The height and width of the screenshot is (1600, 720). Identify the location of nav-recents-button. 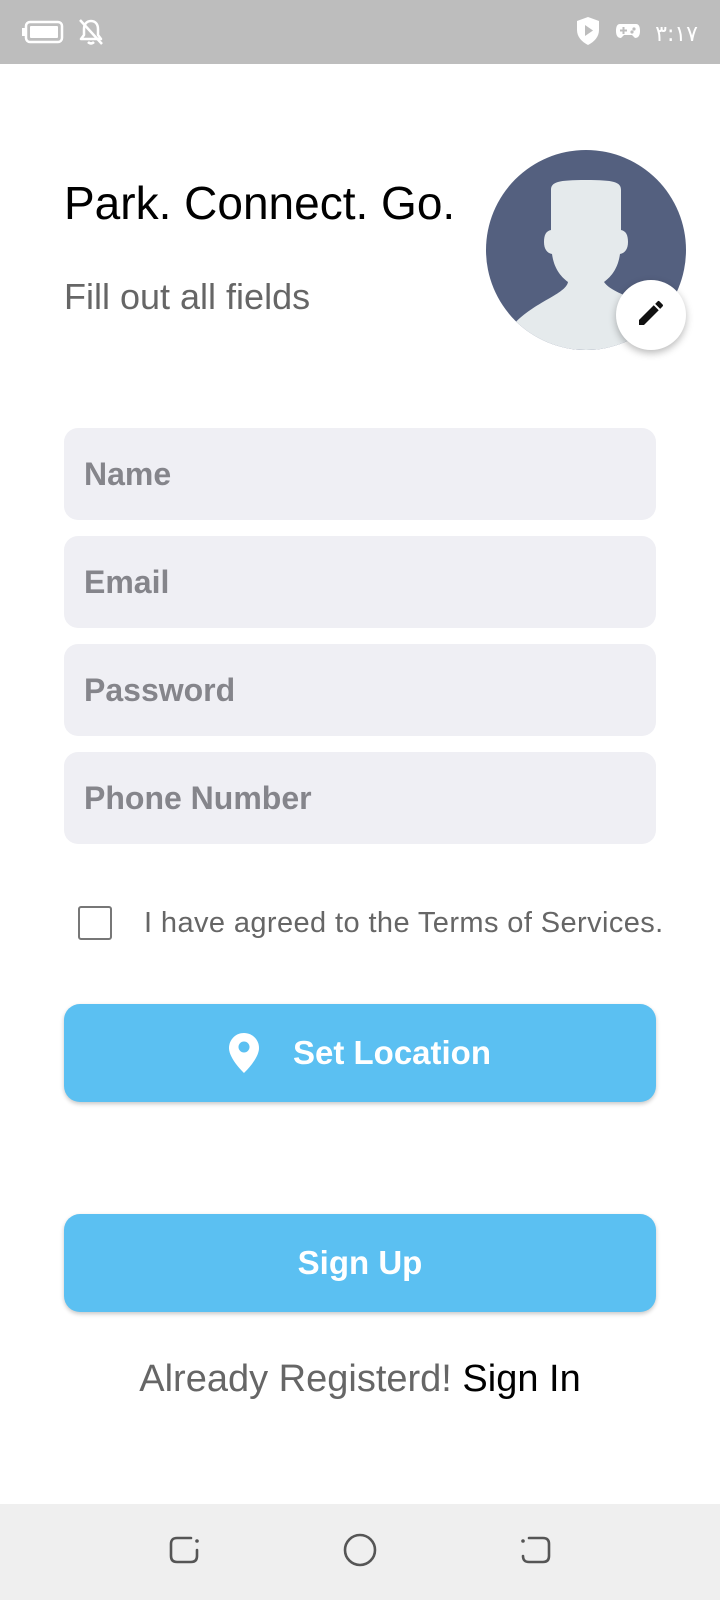
(536, 1552).